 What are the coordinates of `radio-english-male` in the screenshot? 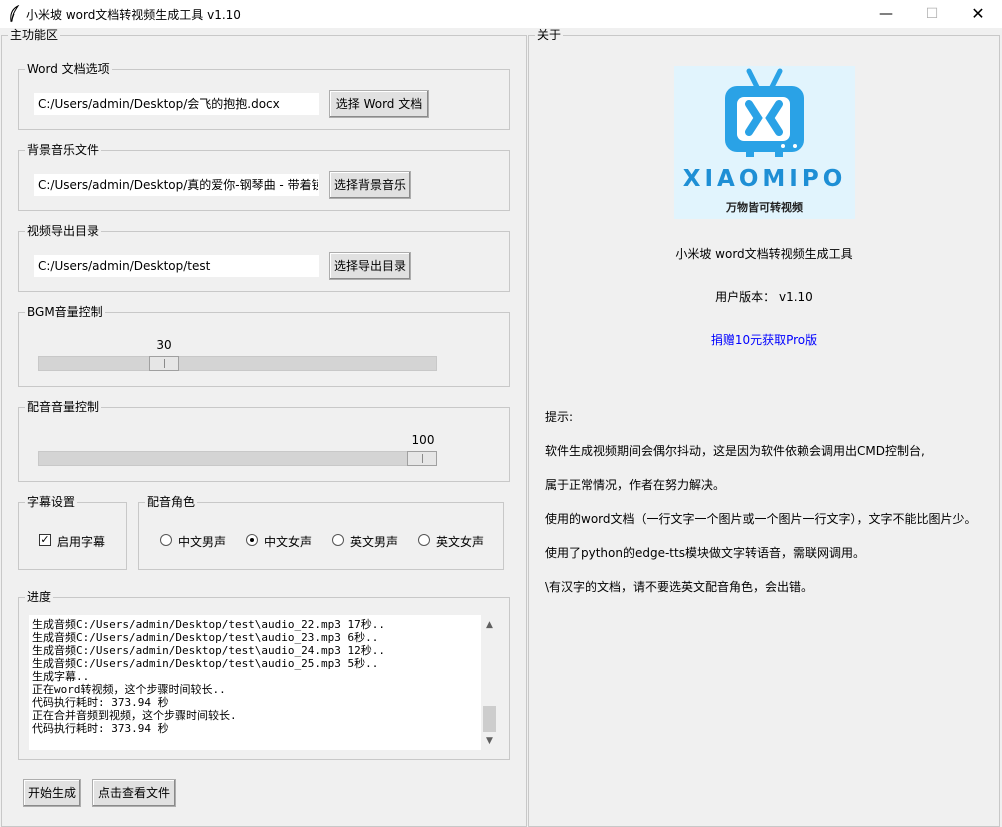 It's located at (338, 540).